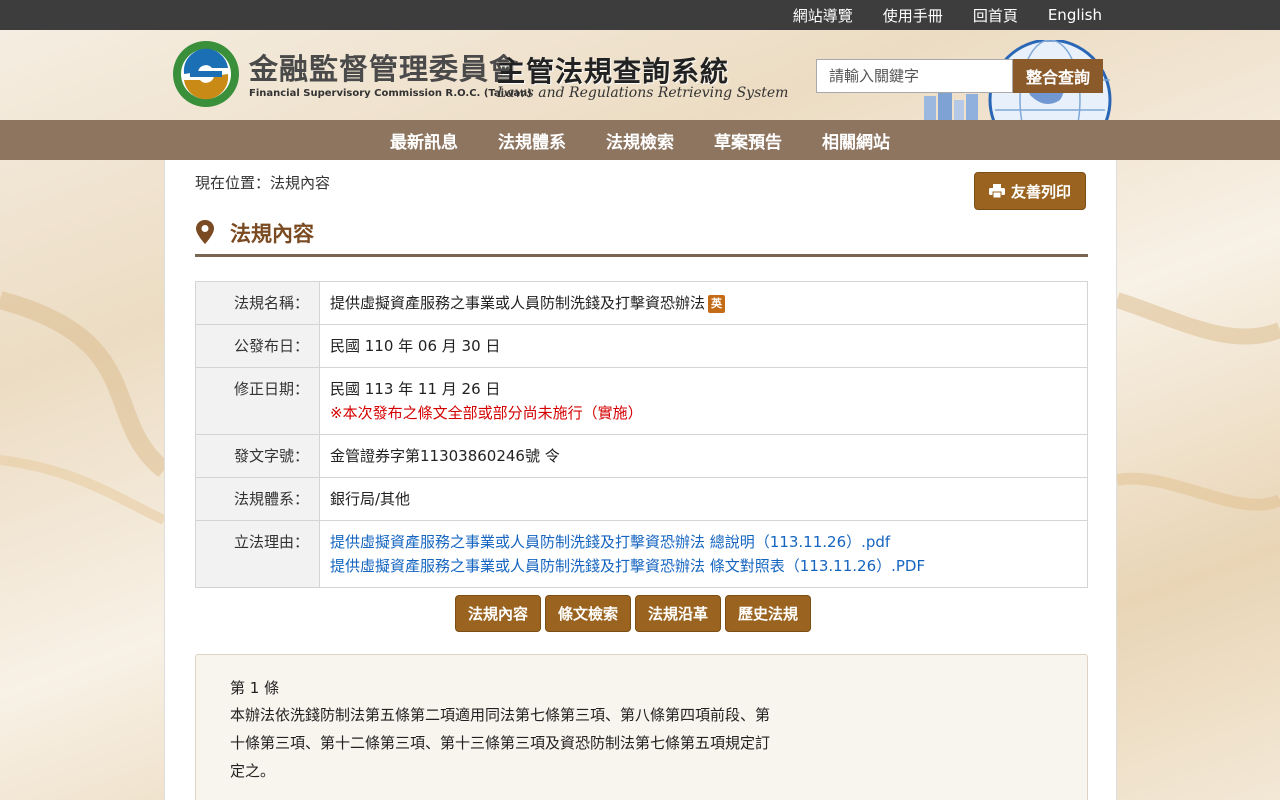 The height and width of the screenshot is (800, 1280). What do you see at coordinates (206, 74) in the screenshot?
I see `fsc-logo-icon` at bounding box center [206, 74].